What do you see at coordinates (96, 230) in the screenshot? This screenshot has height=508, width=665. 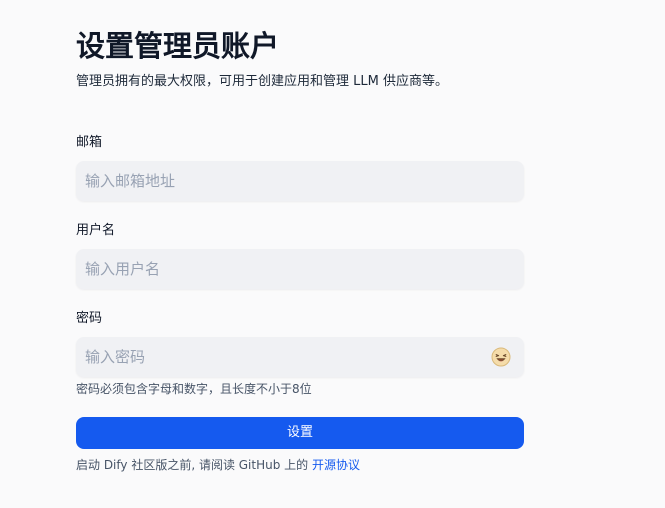 I see `username-label: 用户名` at bounding box center [96, 230].